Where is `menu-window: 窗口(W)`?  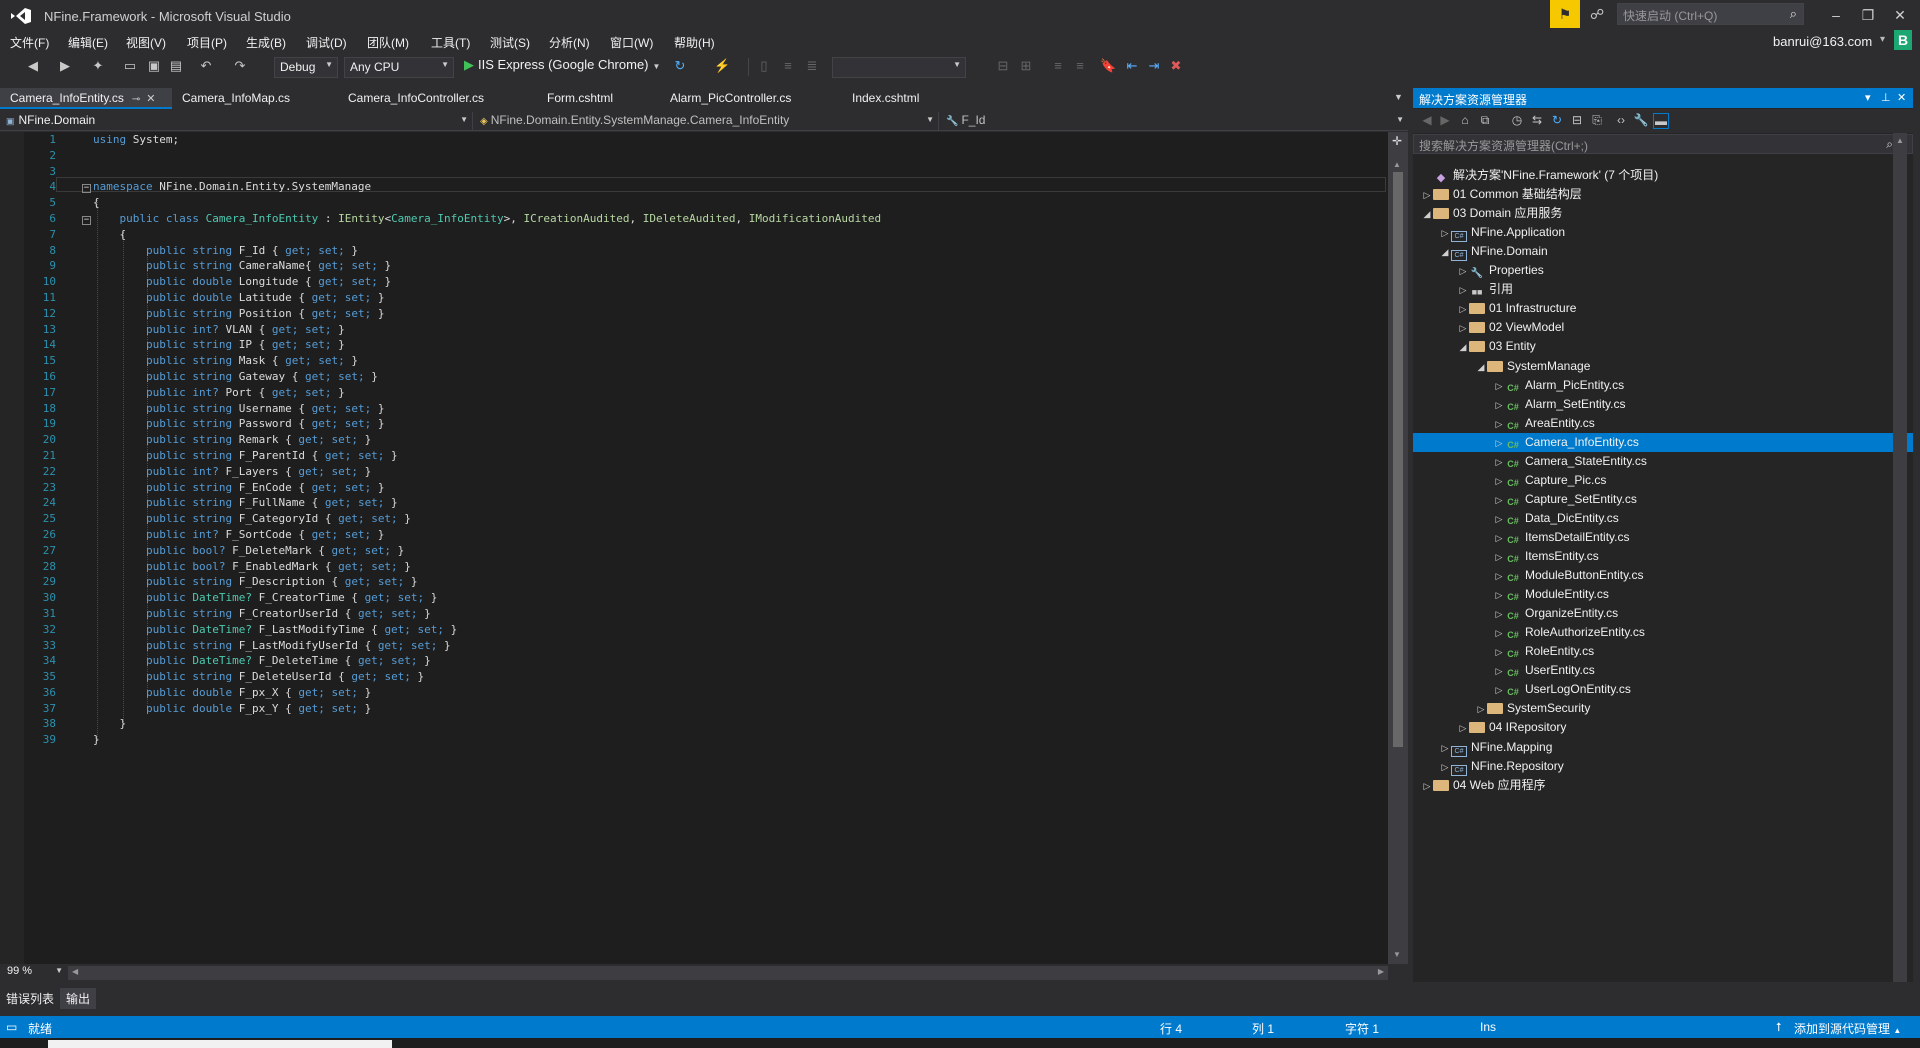 menu-window: 窗口(W) is located at coordinates (631, 42).